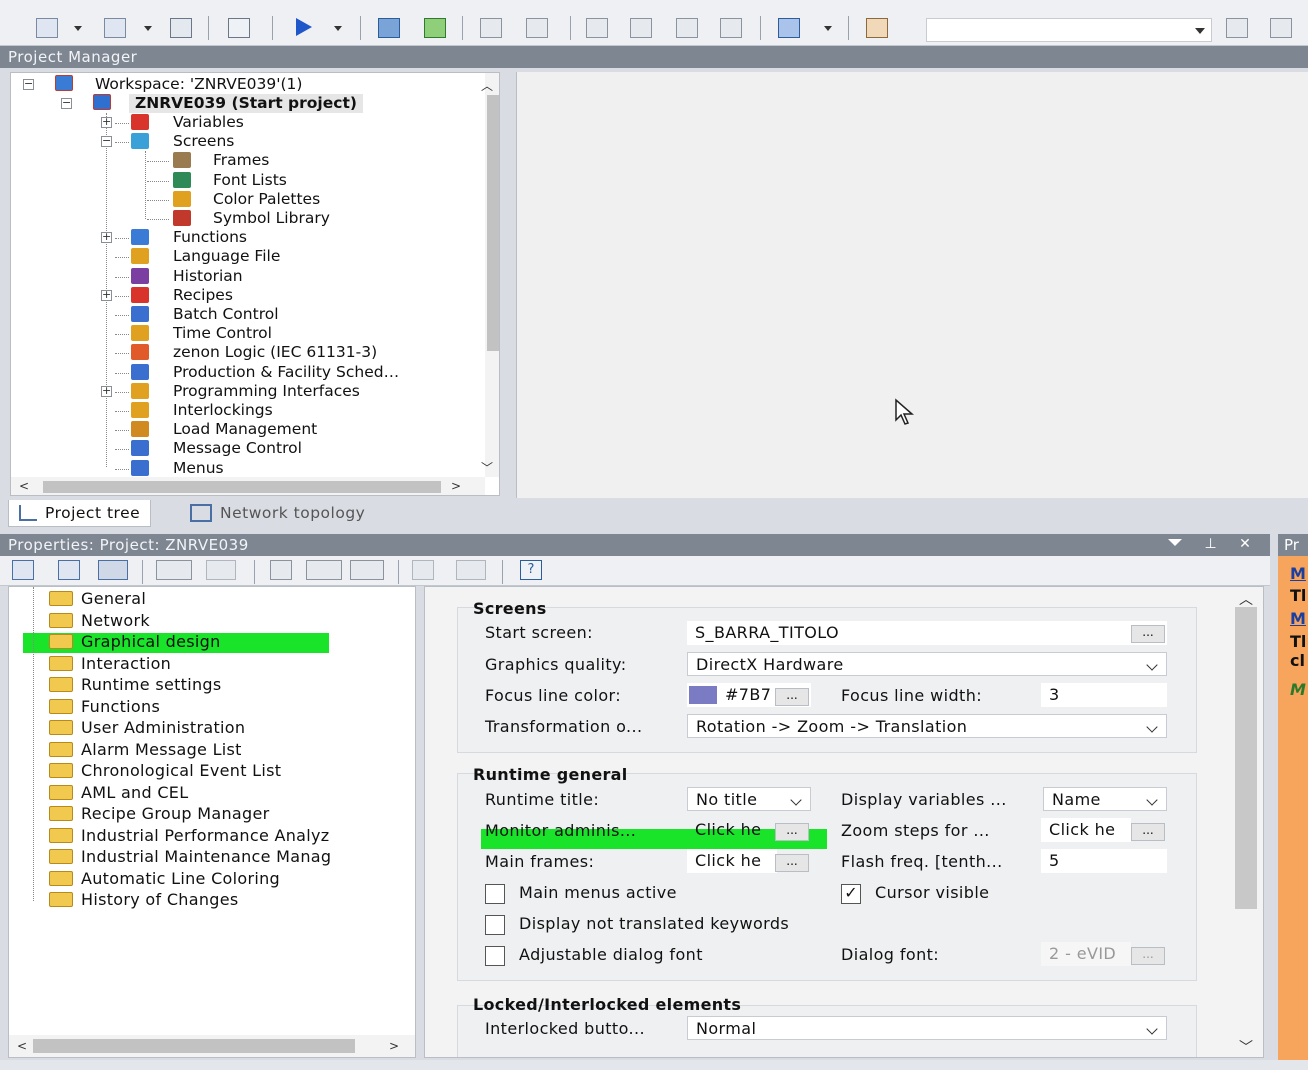 The width and height of the screenshot is (1308, 1070). Describe the element at coordinates (851, 894) in the screenshot. I see `cursor-visible-checkbox: ✓` at that location.